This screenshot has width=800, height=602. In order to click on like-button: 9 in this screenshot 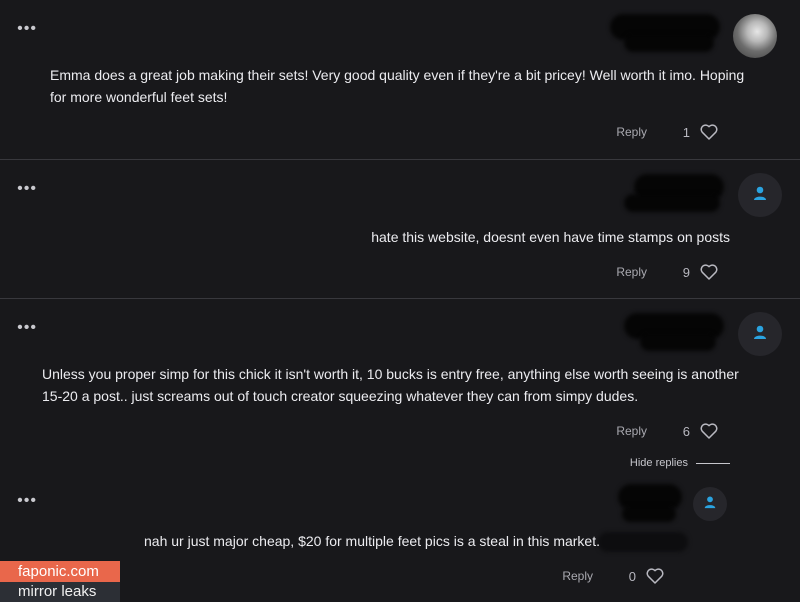, I will do `click(700, 272)`.